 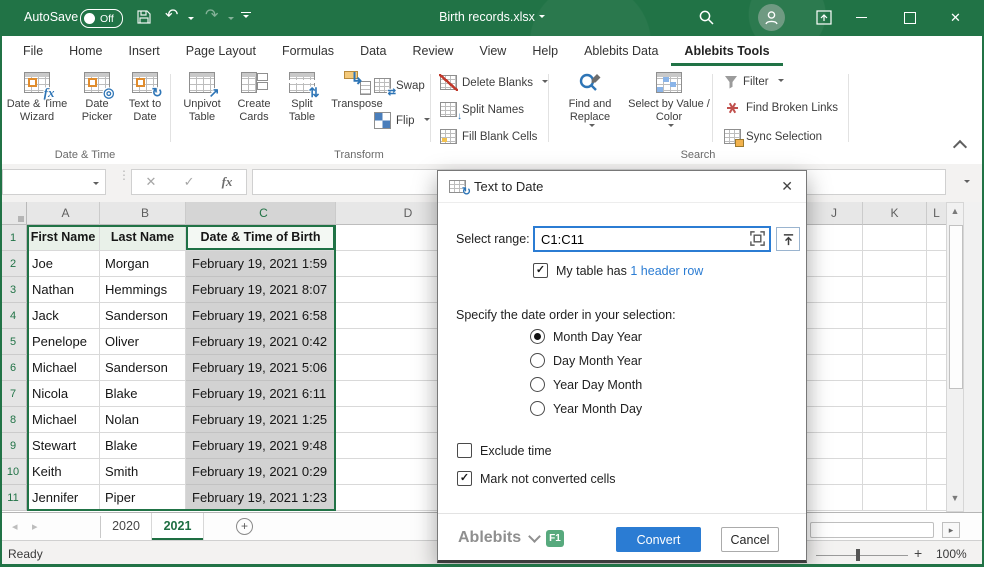 What do you see at coordinates (504, 450) in the screenshot?
I see `exclude-time-row: Exclude time` at bounding box center [504, 450].